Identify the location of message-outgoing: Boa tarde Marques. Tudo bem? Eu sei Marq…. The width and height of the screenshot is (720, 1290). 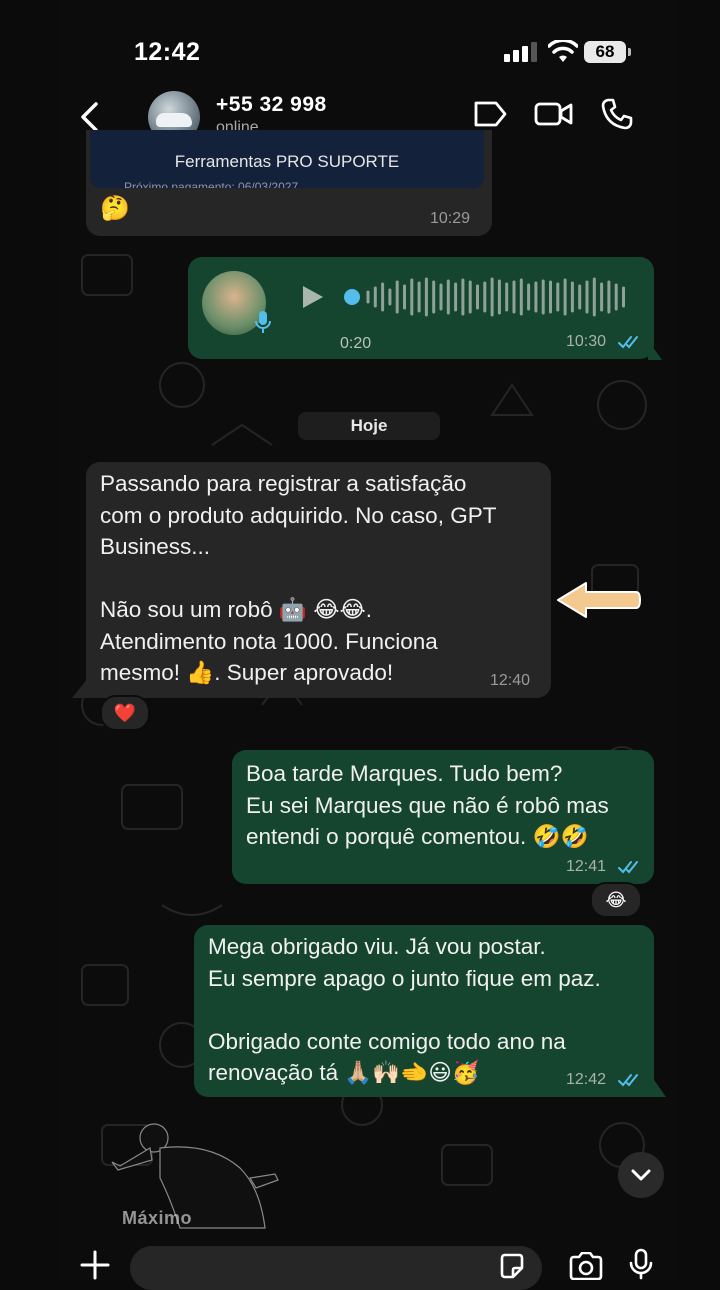
(443, 817).